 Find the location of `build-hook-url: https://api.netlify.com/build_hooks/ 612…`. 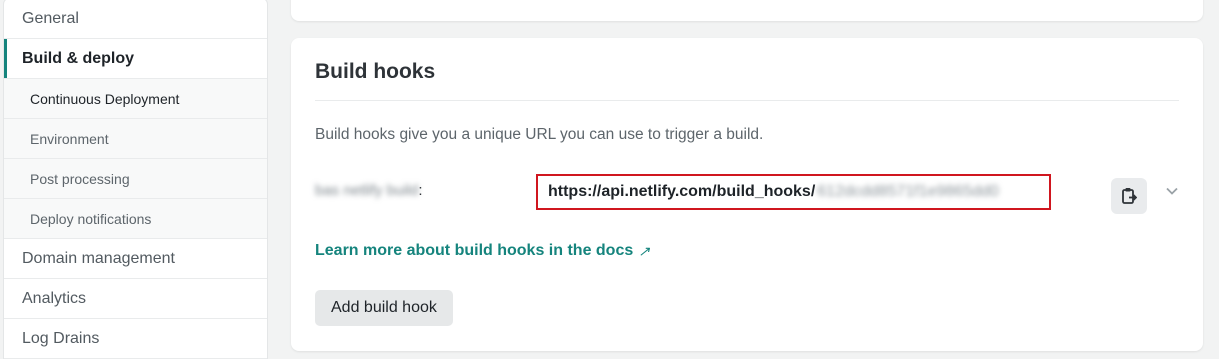

build-hook-url: https://api.netlify.com/build_hooks/ 612… is located at coordinates (793, 192).